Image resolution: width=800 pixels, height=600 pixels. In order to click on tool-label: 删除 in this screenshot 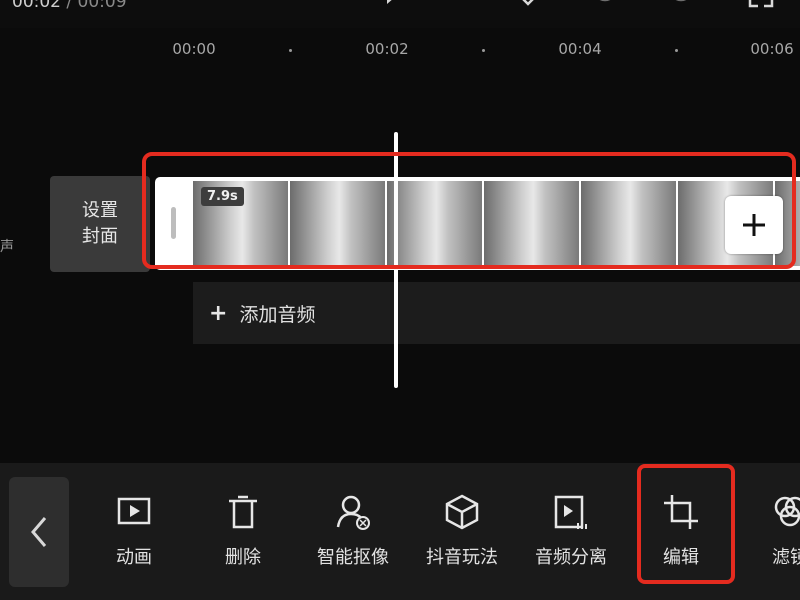, I will do `click(243, 557)`.